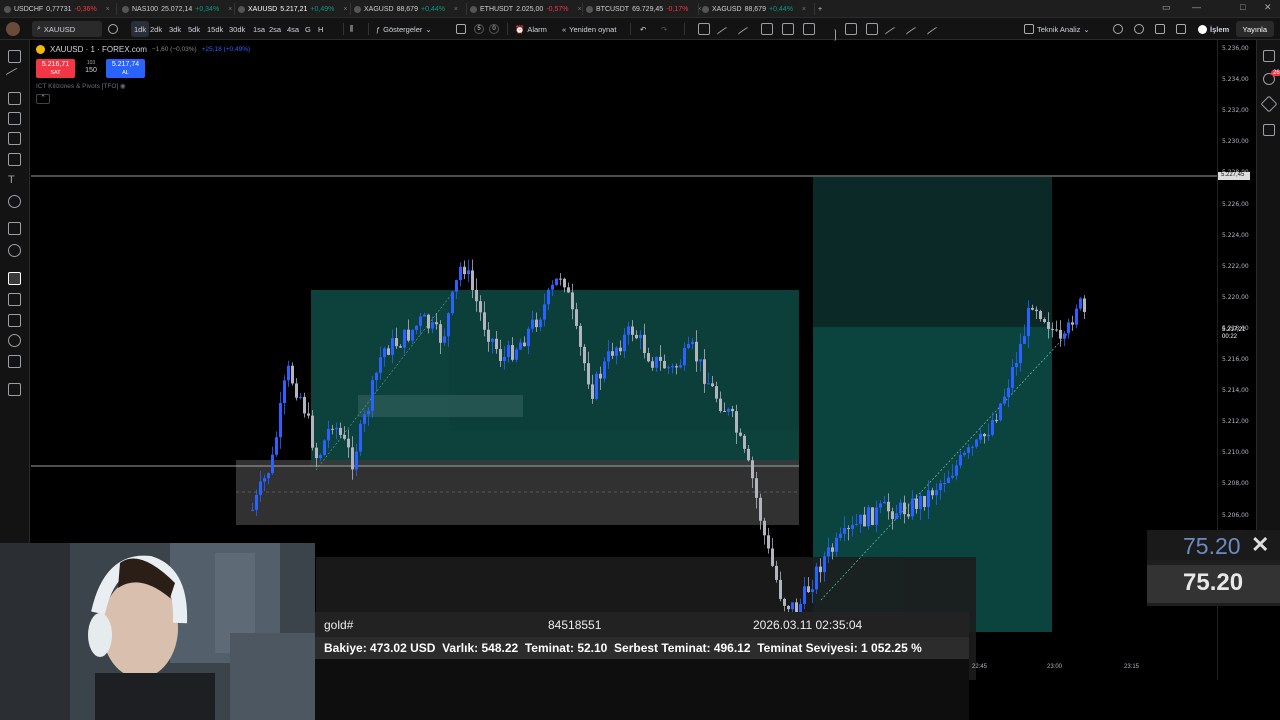 The width and height of the screenshot is (1280, 720). I want to click on window-layout-icon: ▭, so click(1166, 7).